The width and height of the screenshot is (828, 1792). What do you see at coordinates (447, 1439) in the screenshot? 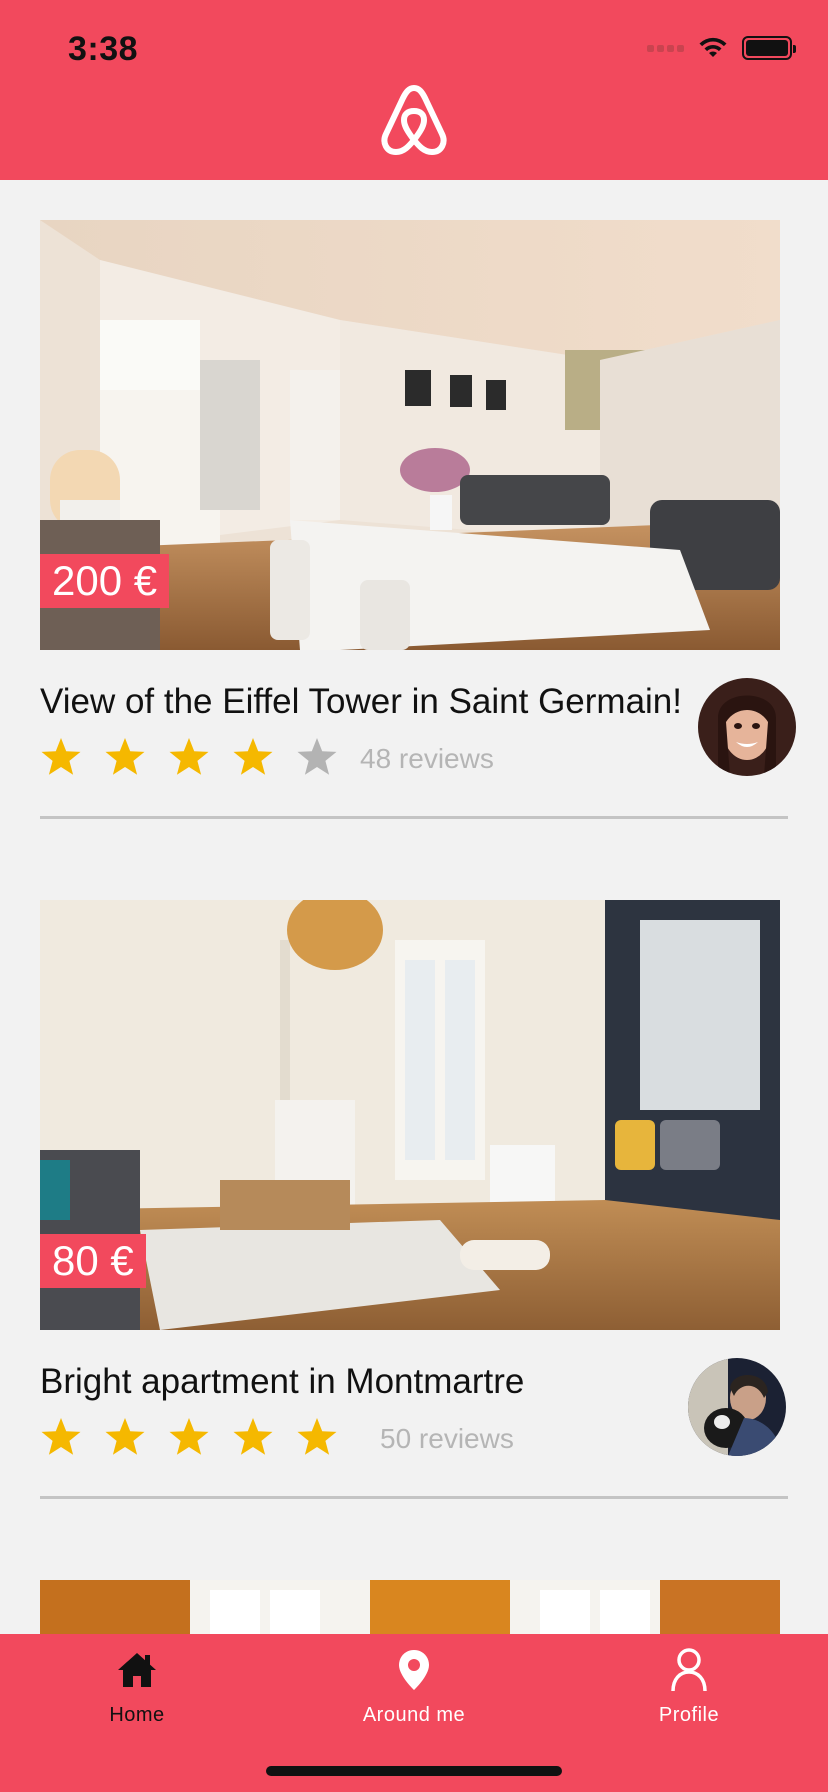
I see `review-count: 50 reviews` at bounding box center [447, 1439].